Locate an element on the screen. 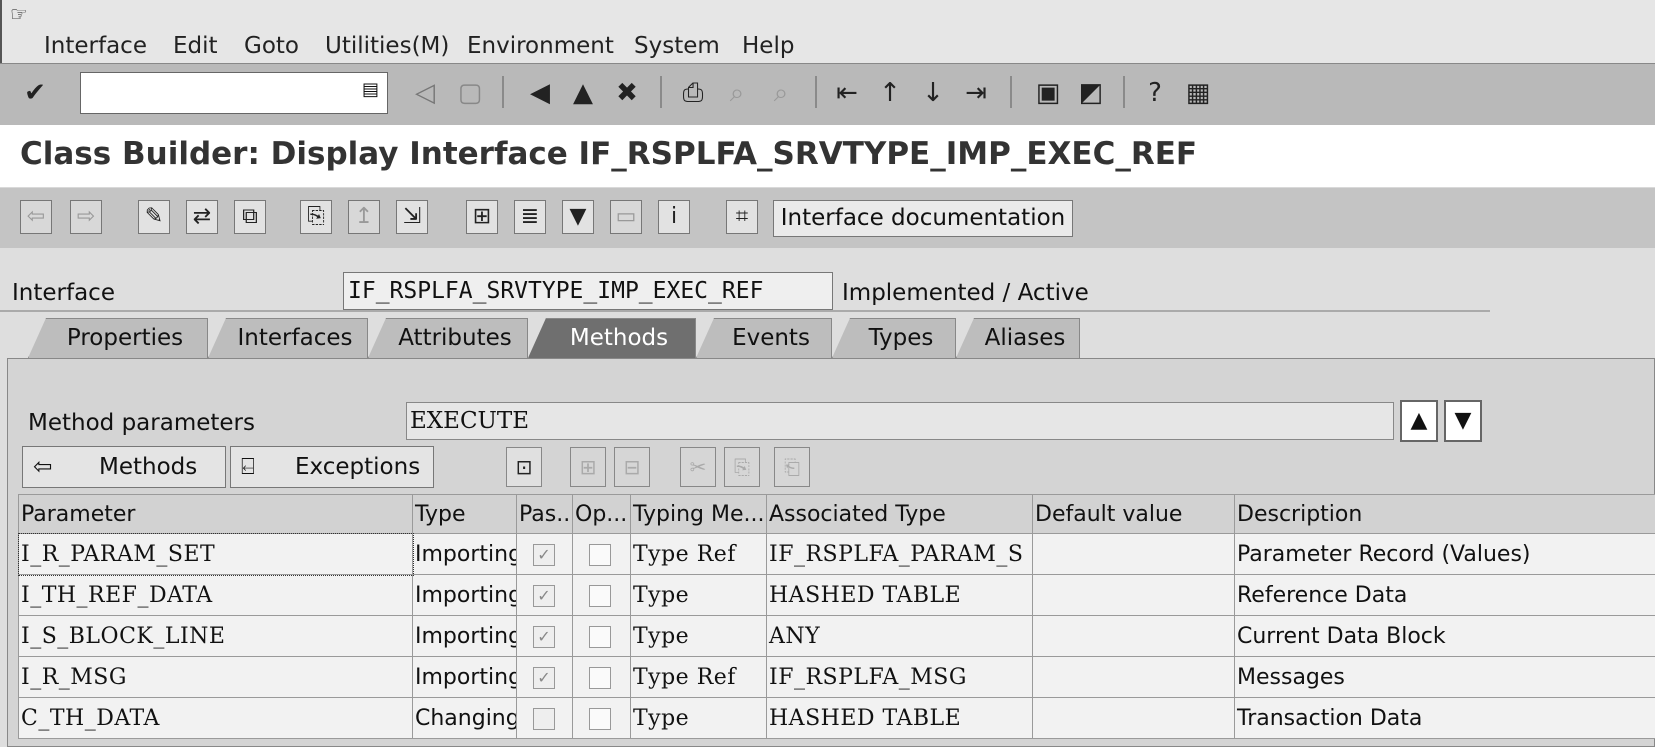  signature-icon: ⌗ is located at coordinates (742, 217).